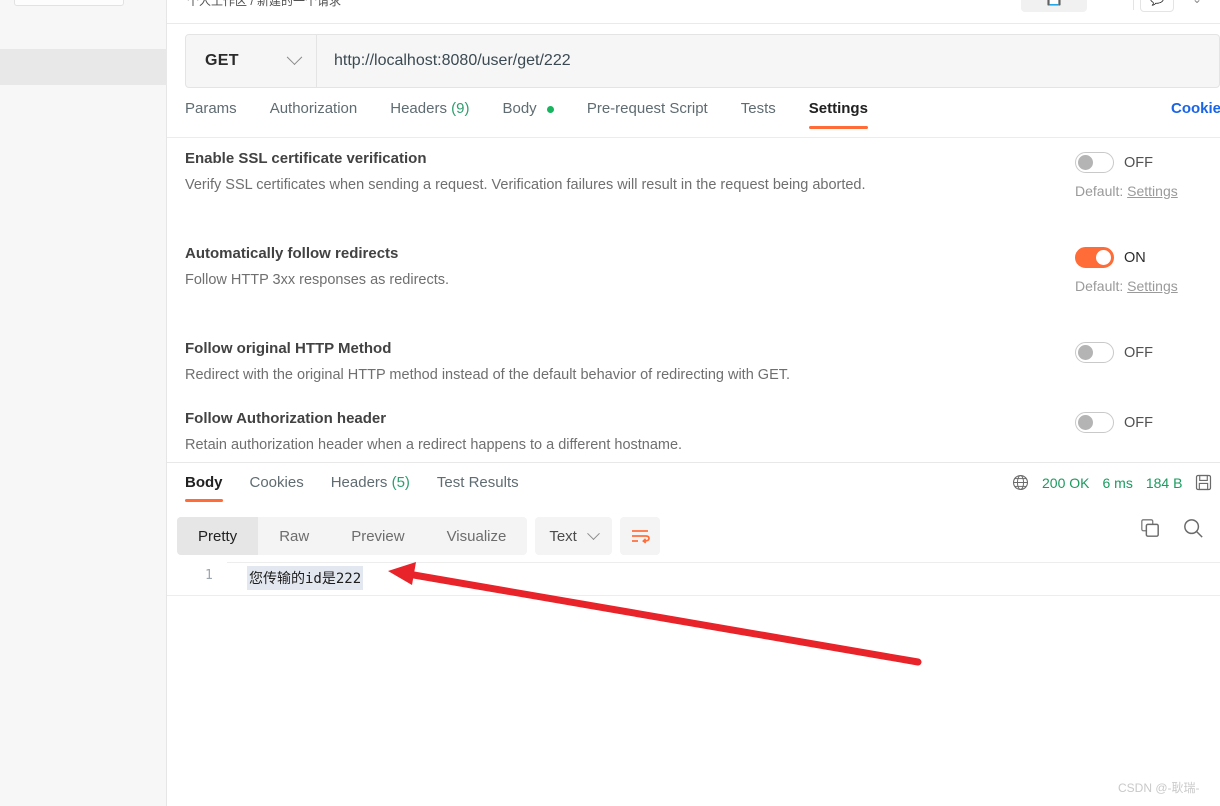 This screenshot has height=806, width=1220. I want to click on wrap-lines-icon, so click(640, 537).